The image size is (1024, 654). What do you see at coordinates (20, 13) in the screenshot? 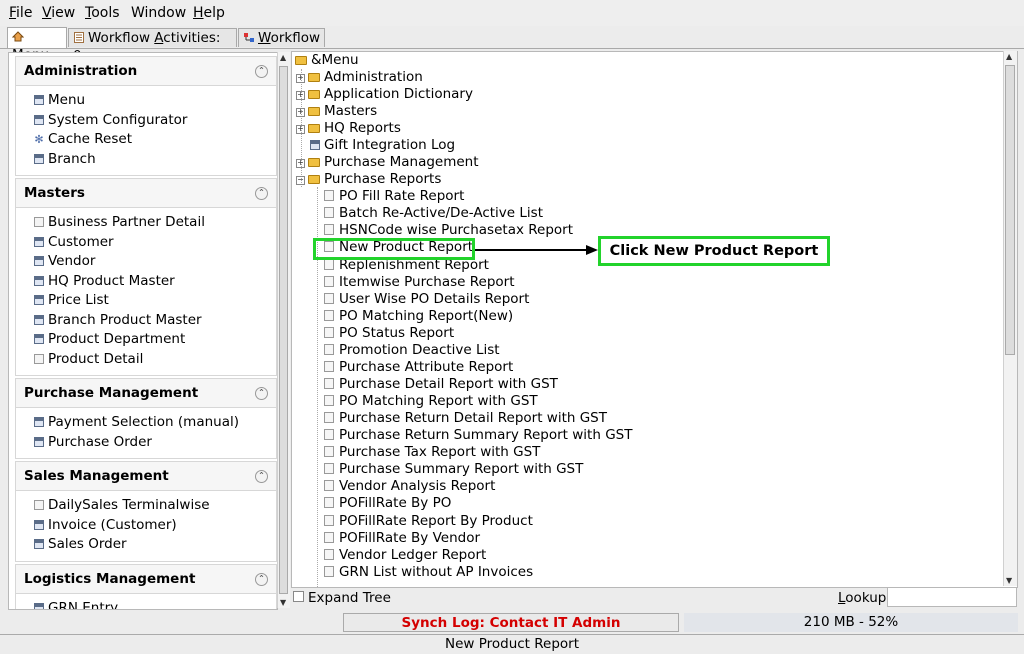
I see `menu-file: File` at bounding box center [20, 13].